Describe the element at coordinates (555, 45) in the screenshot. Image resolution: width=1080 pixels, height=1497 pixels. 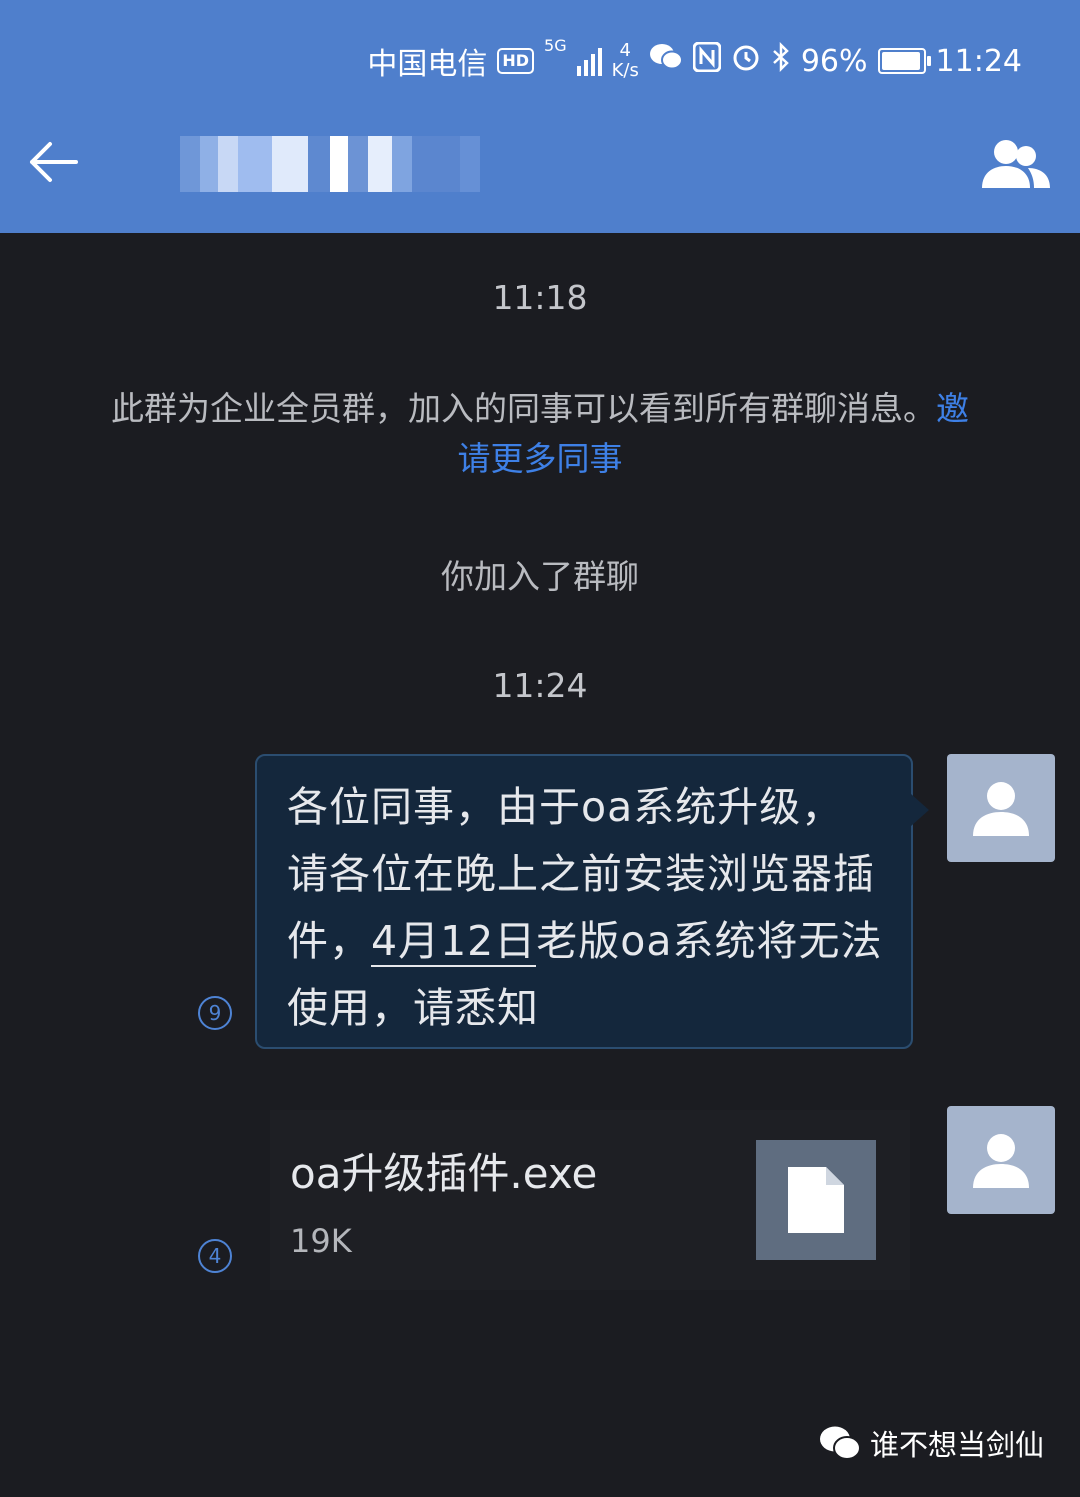
I see `network-label: 5G` at that location.